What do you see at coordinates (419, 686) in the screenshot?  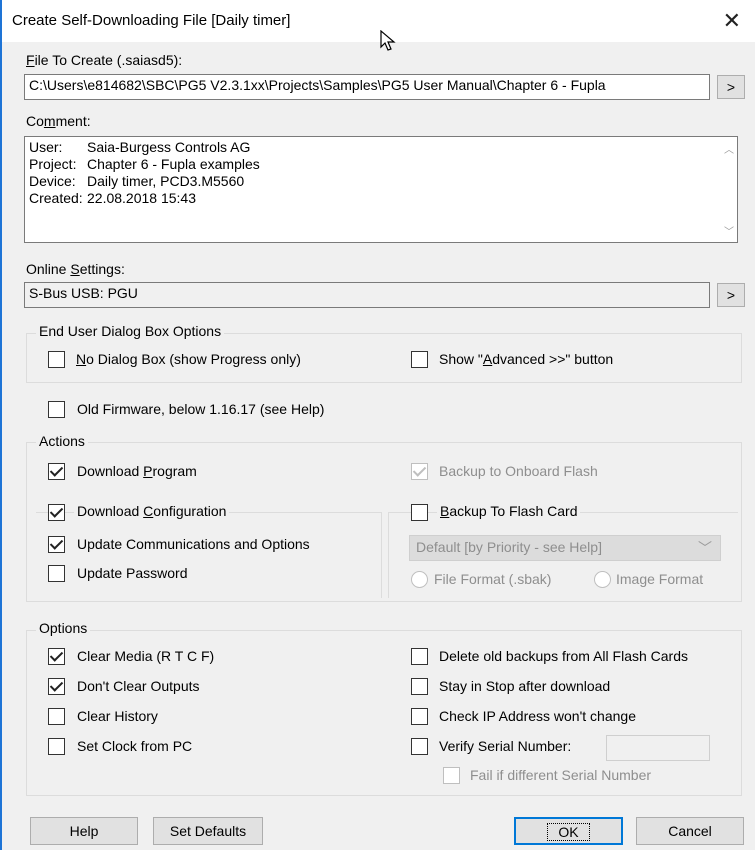 I see `stay-in-stop-checkbox` at bounding box center [419, 686].